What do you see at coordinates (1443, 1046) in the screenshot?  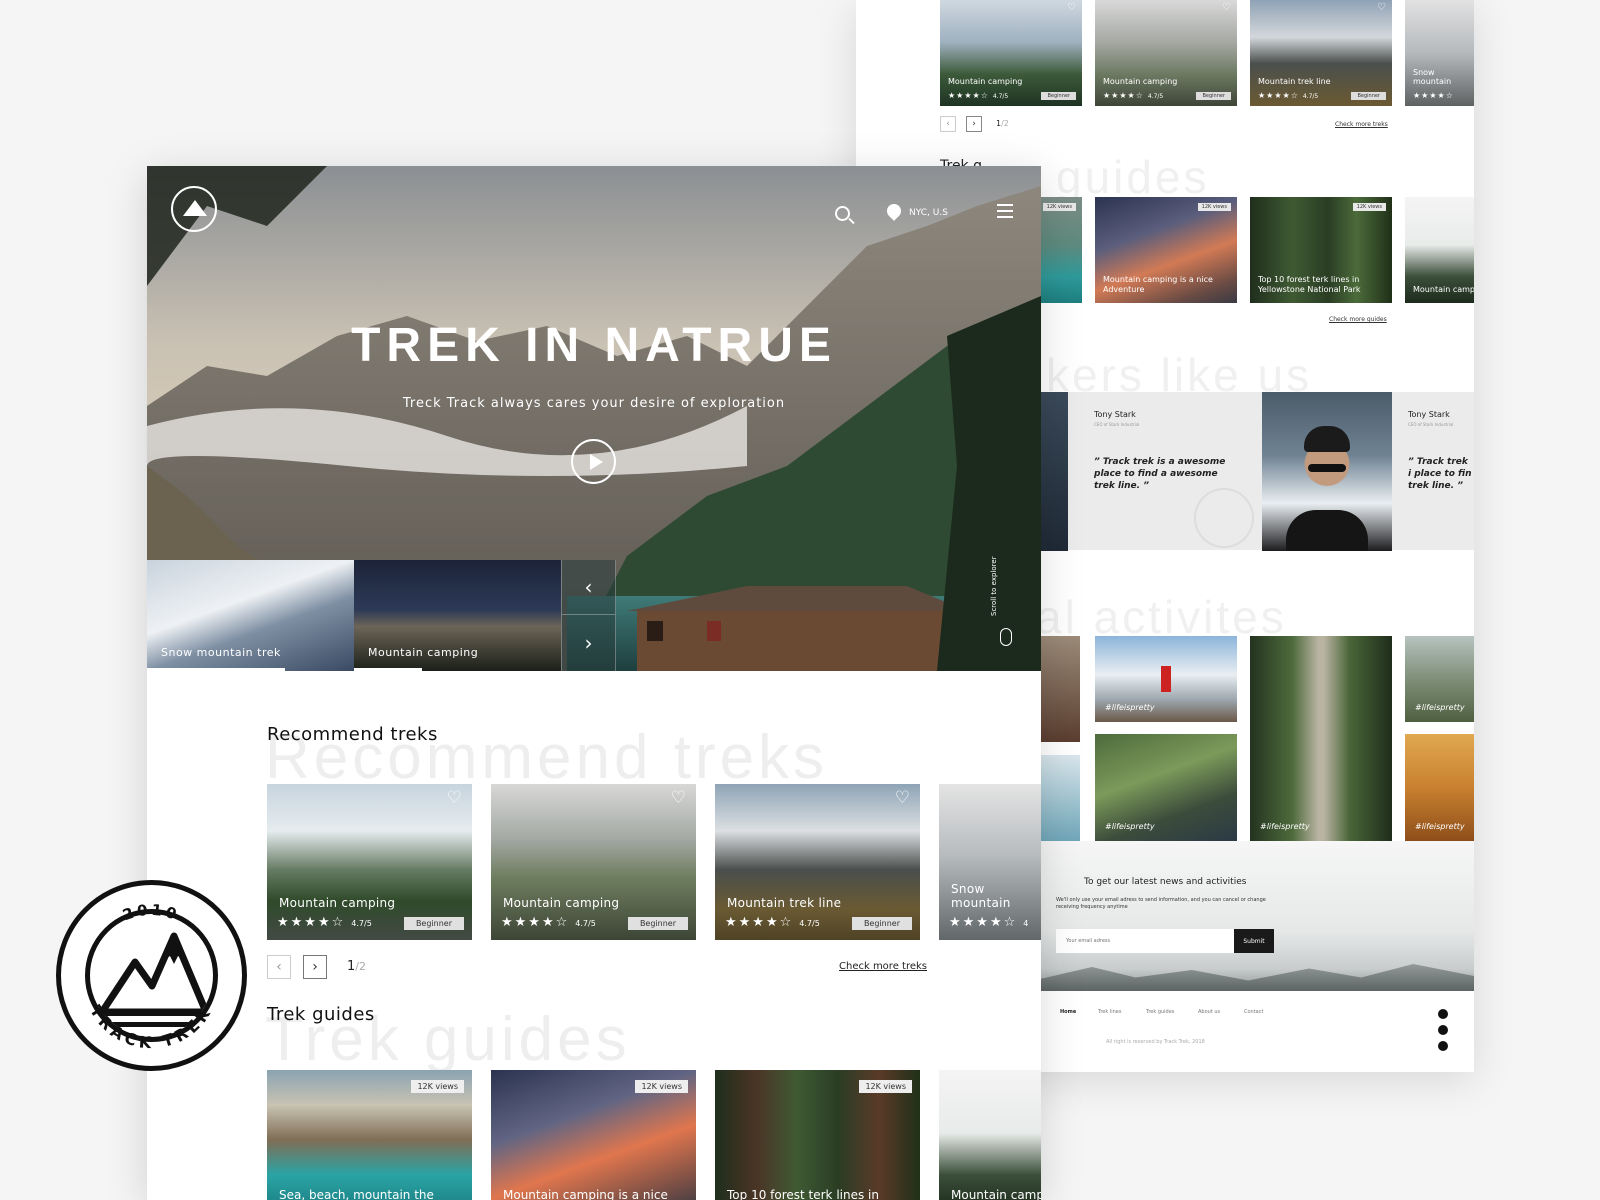 I see `facebook-icon` at bounding box center [1443, 1046].